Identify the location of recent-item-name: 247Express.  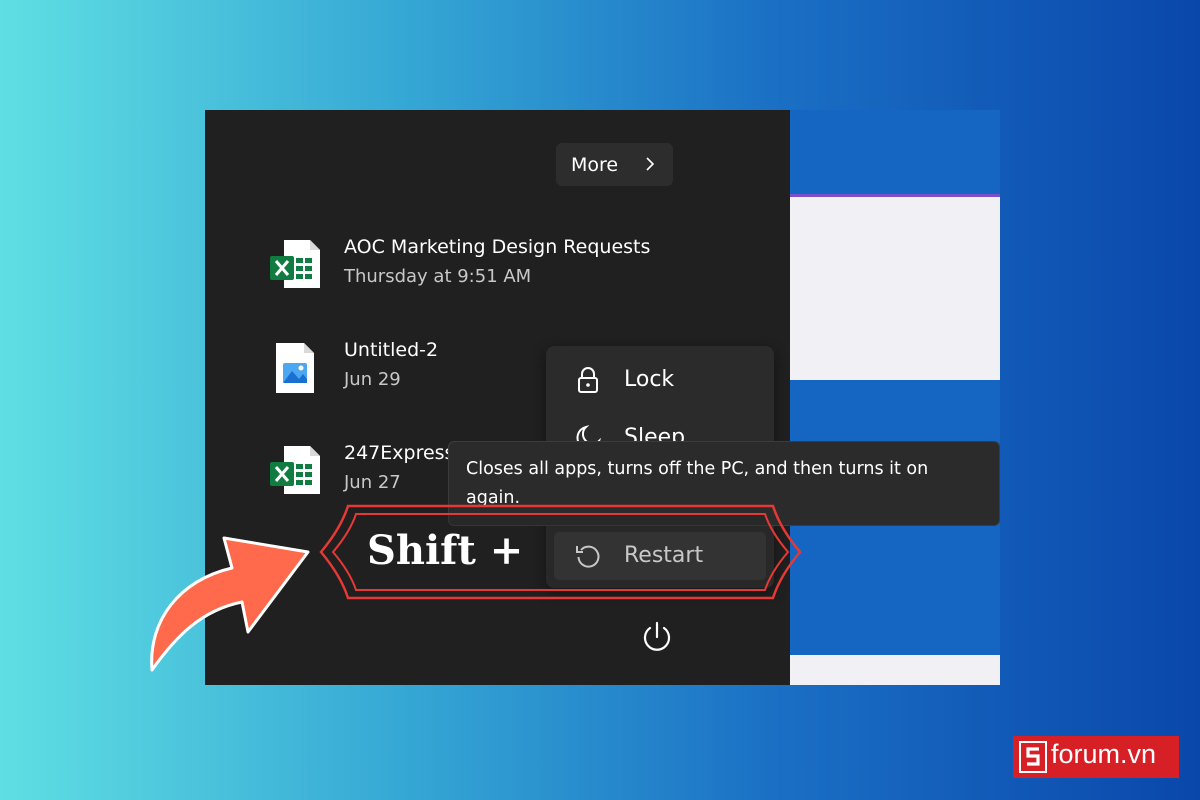
(399, 453).